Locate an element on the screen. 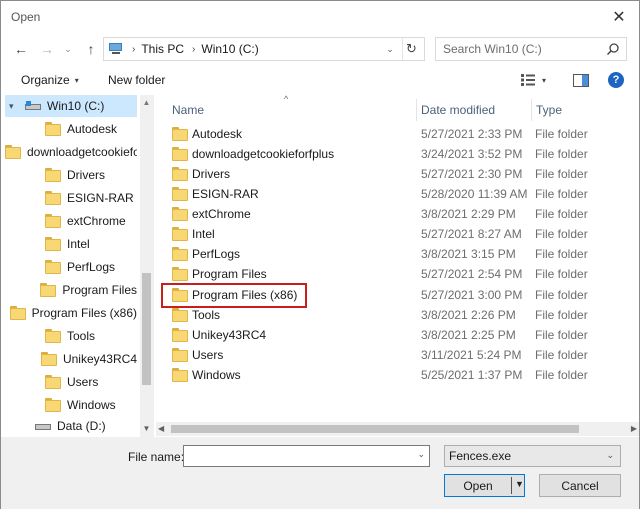 The width and height of the screenshot is (640, 509). address-bar: › This PC › Win10 (C:) ⌄ ↻ is located at coordinates (264, 49).